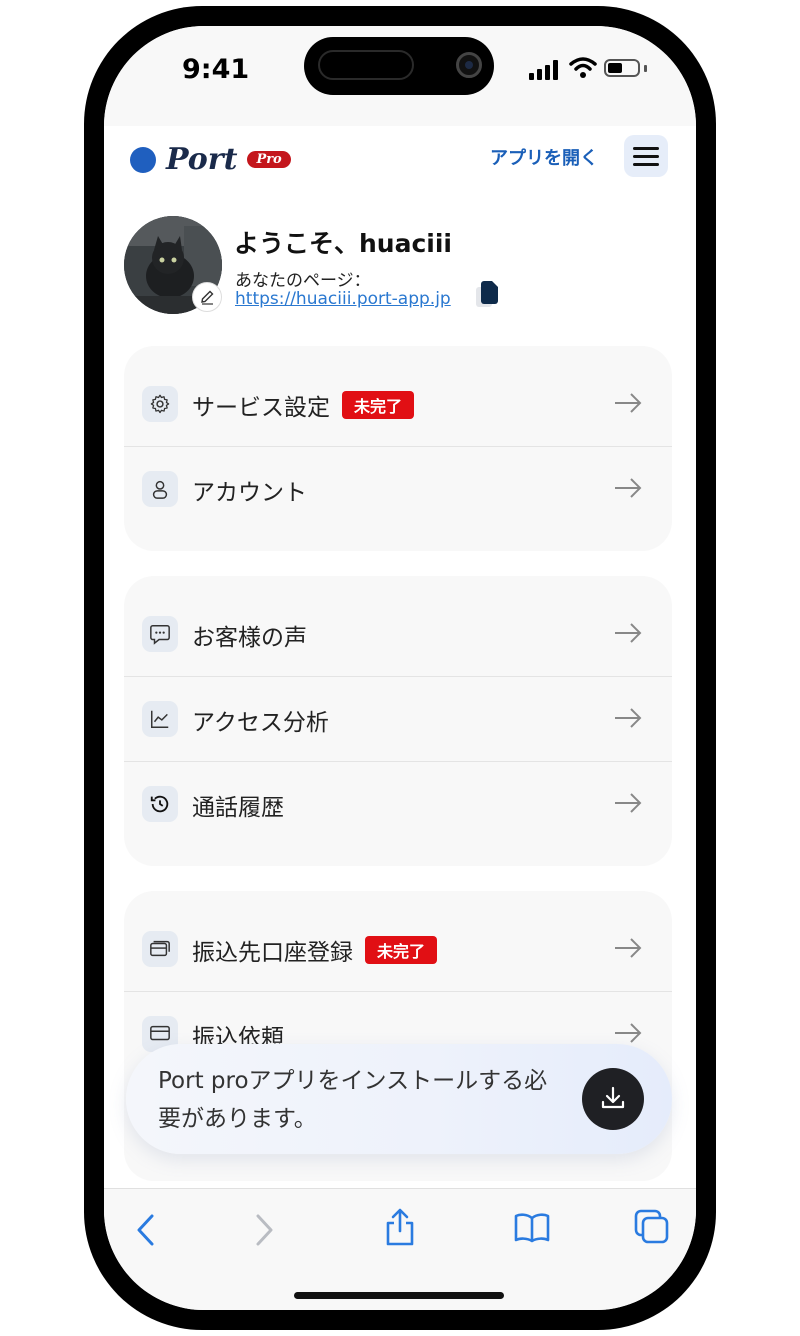 The image size is (800, 1336). Describe the element at coordinates (646, 148) in the screenshot. I see `hamburger-icon` at that location.